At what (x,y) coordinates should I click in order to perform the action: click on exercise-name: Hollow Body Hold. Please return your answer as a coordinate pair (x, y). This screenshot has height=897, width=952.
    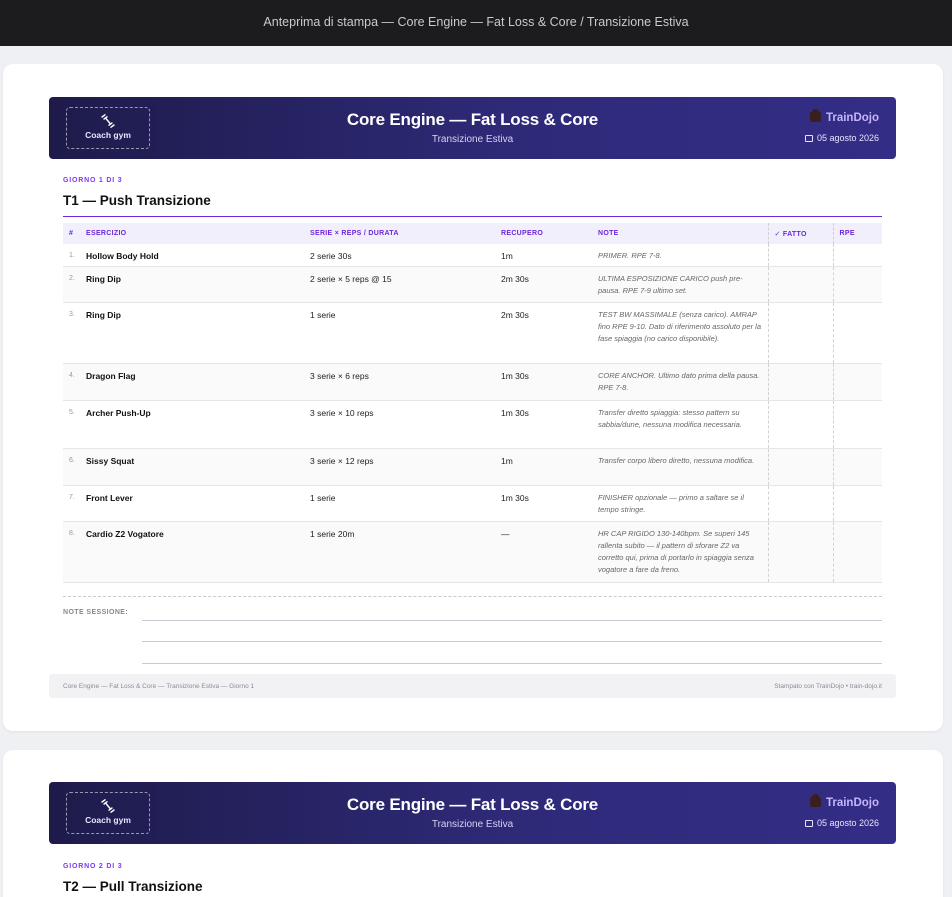
    Looking at the image, I should click on (192, 255).